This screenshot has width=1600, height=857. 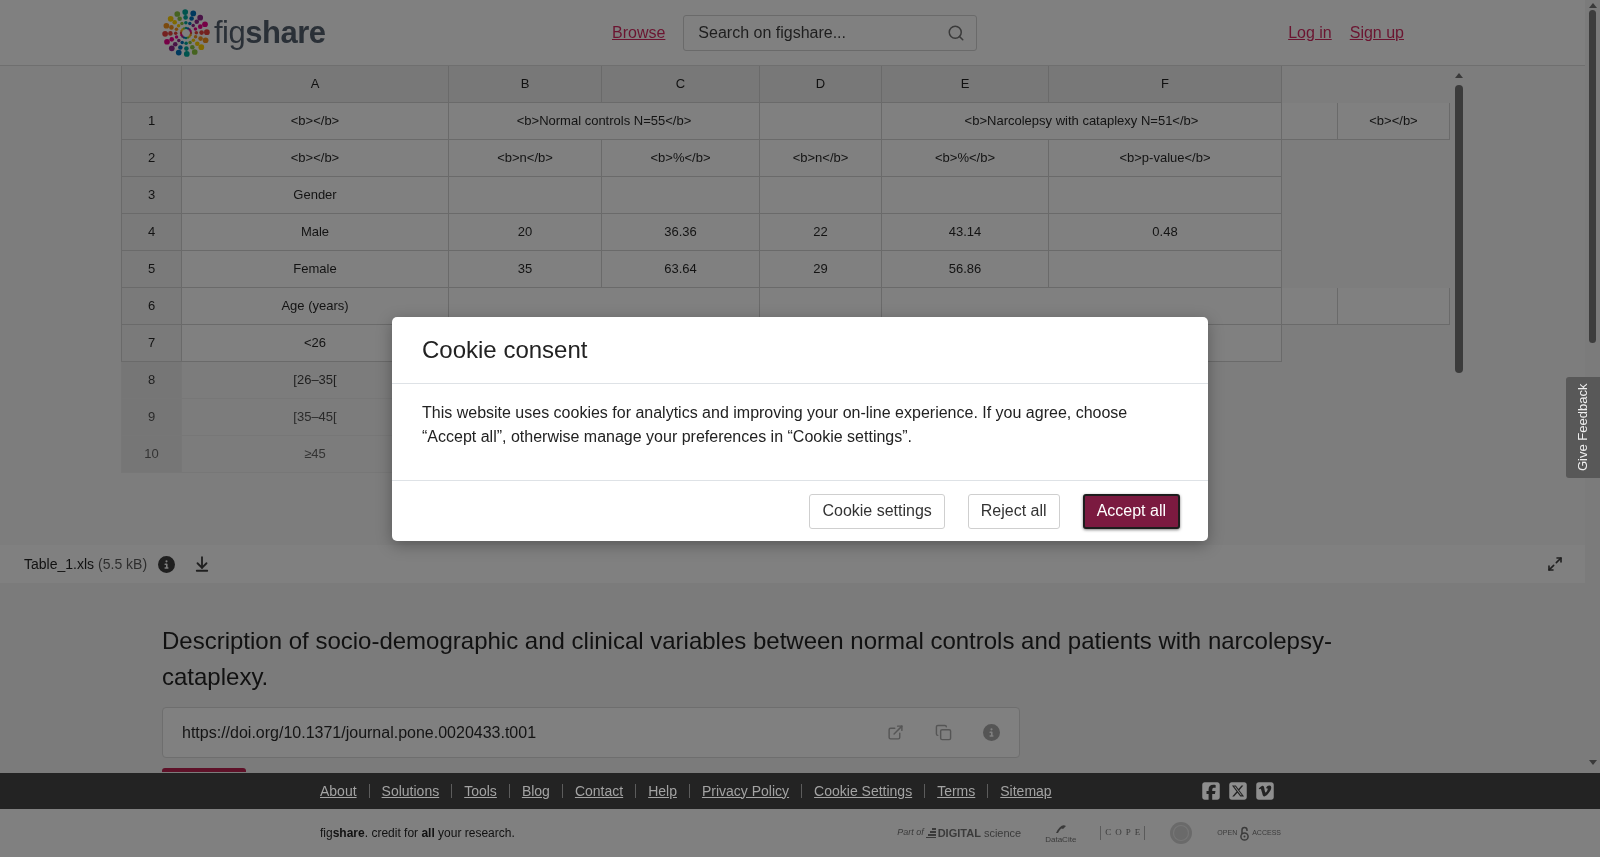 What do you see at coordinates (480, 791) in the screenshot?
I see `footer-link: Tools` at bounding box center [480, 791].